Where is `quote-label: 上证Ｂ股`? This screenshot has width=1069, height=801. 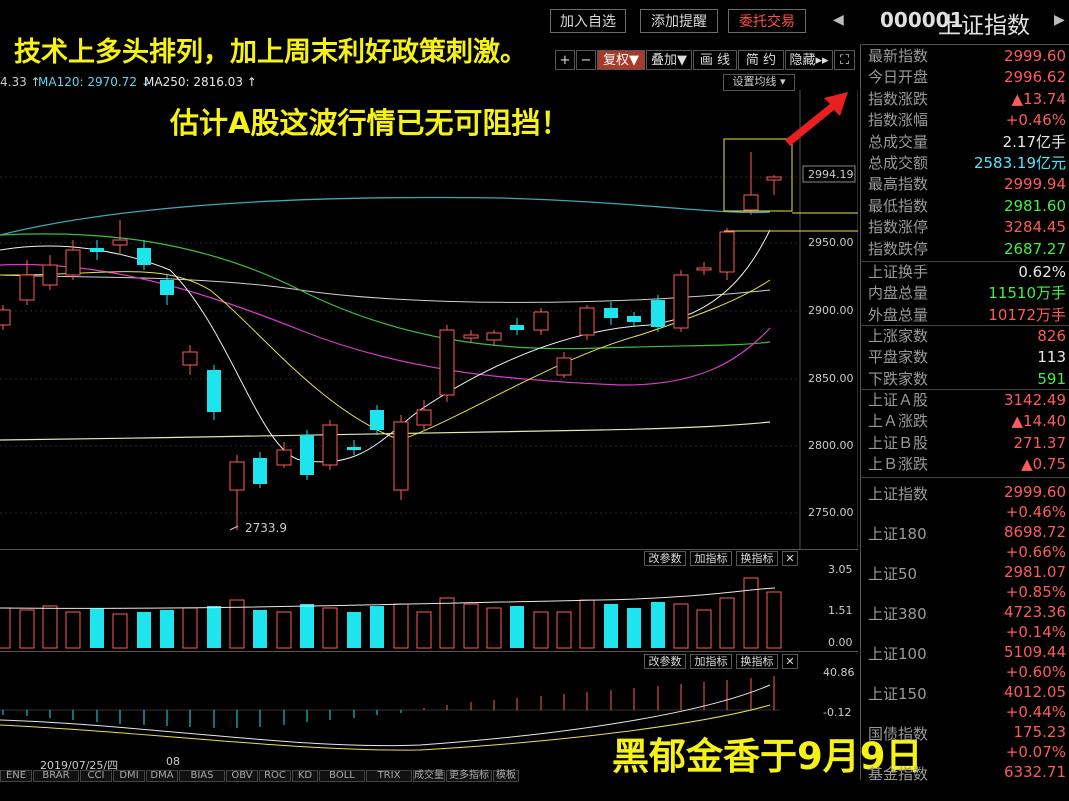 quote-label: 上证Ｂ股 is located at coordinates (898, 442).